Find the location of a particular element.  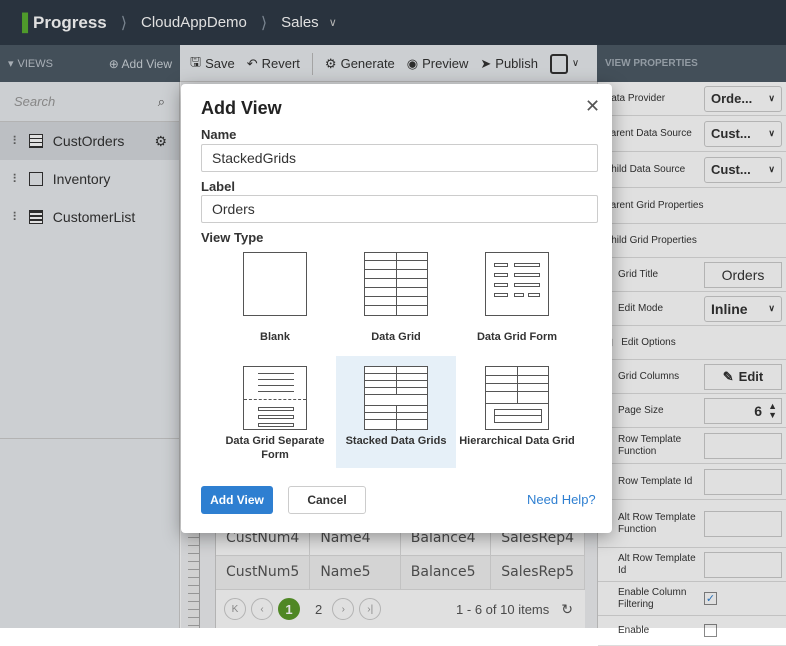

view-type-stacked-data-grids: Stacked Data Grids is located at coordinates (396, 412).